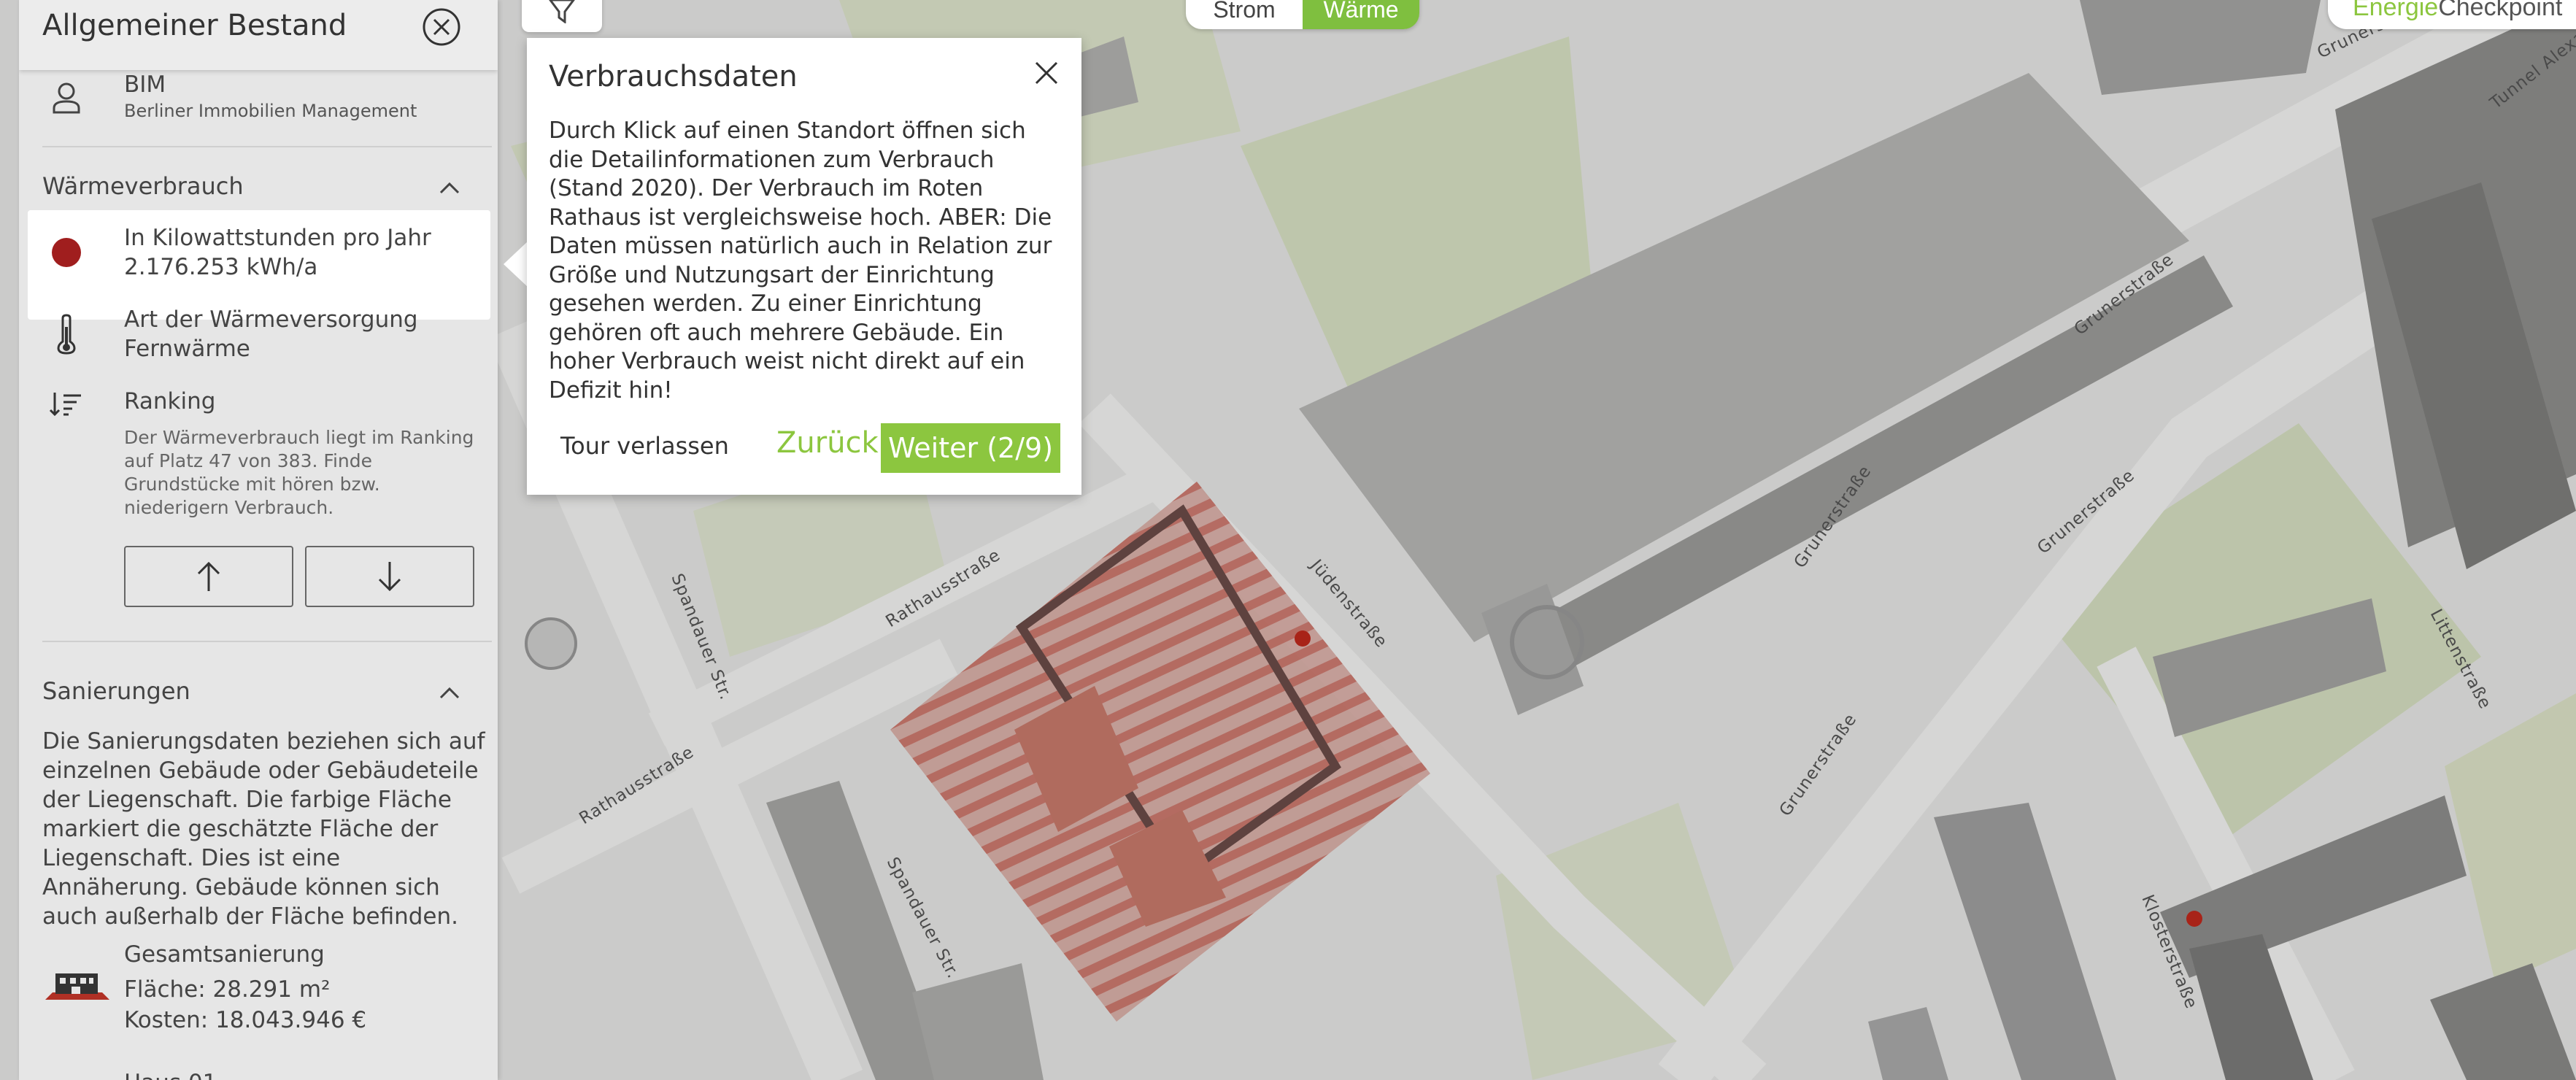 The image size is (2576, 1080). What do you see at coordinates (1244, 14) in the screenshot?
I see `toggle-strom: Strom` at bounding box center [1244, 14].